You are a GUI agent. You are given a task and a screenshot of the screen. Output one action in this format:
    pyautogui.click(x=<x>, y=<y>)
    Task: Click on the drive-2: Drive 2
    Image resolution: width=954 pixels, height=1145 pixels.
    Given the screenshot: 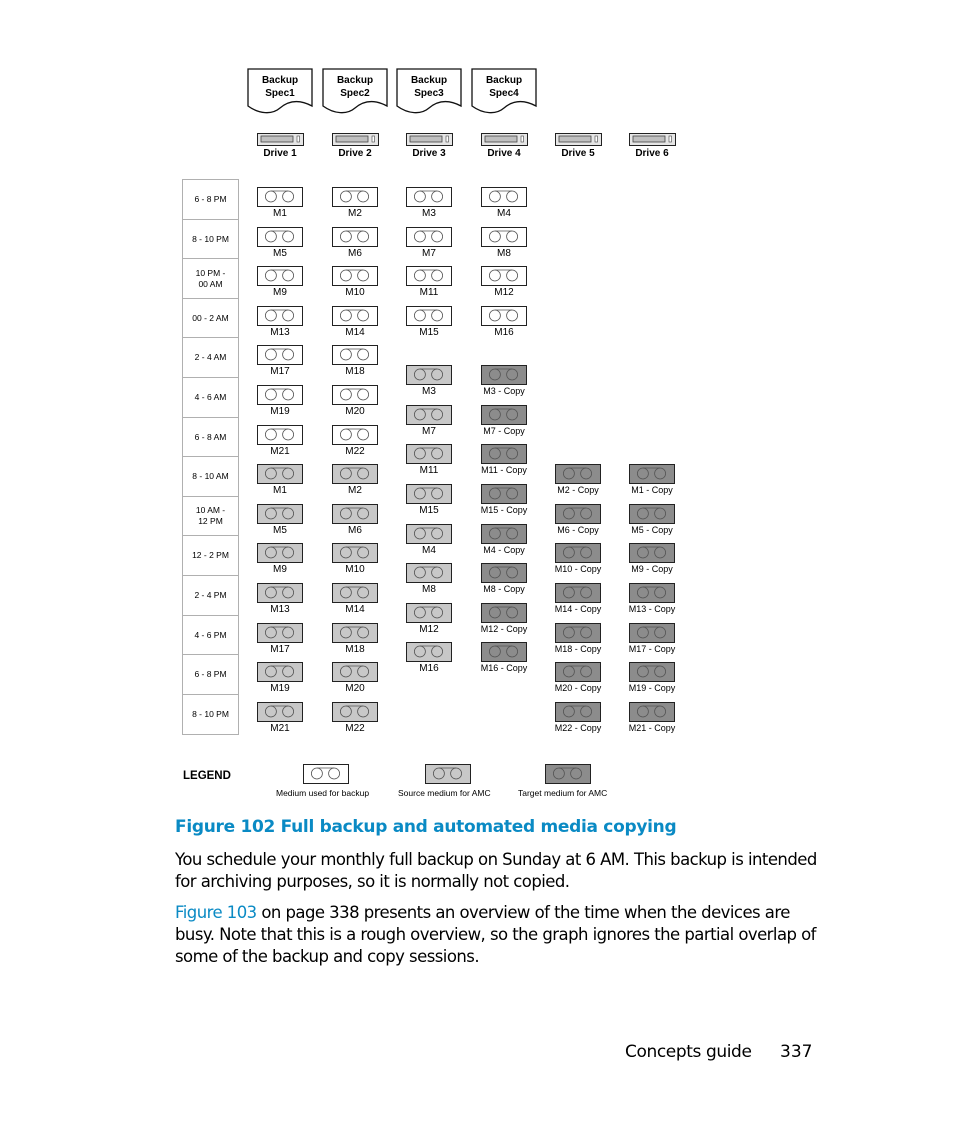 What is the action you would take?
    pyautogui.click(x=362, y=148)
    